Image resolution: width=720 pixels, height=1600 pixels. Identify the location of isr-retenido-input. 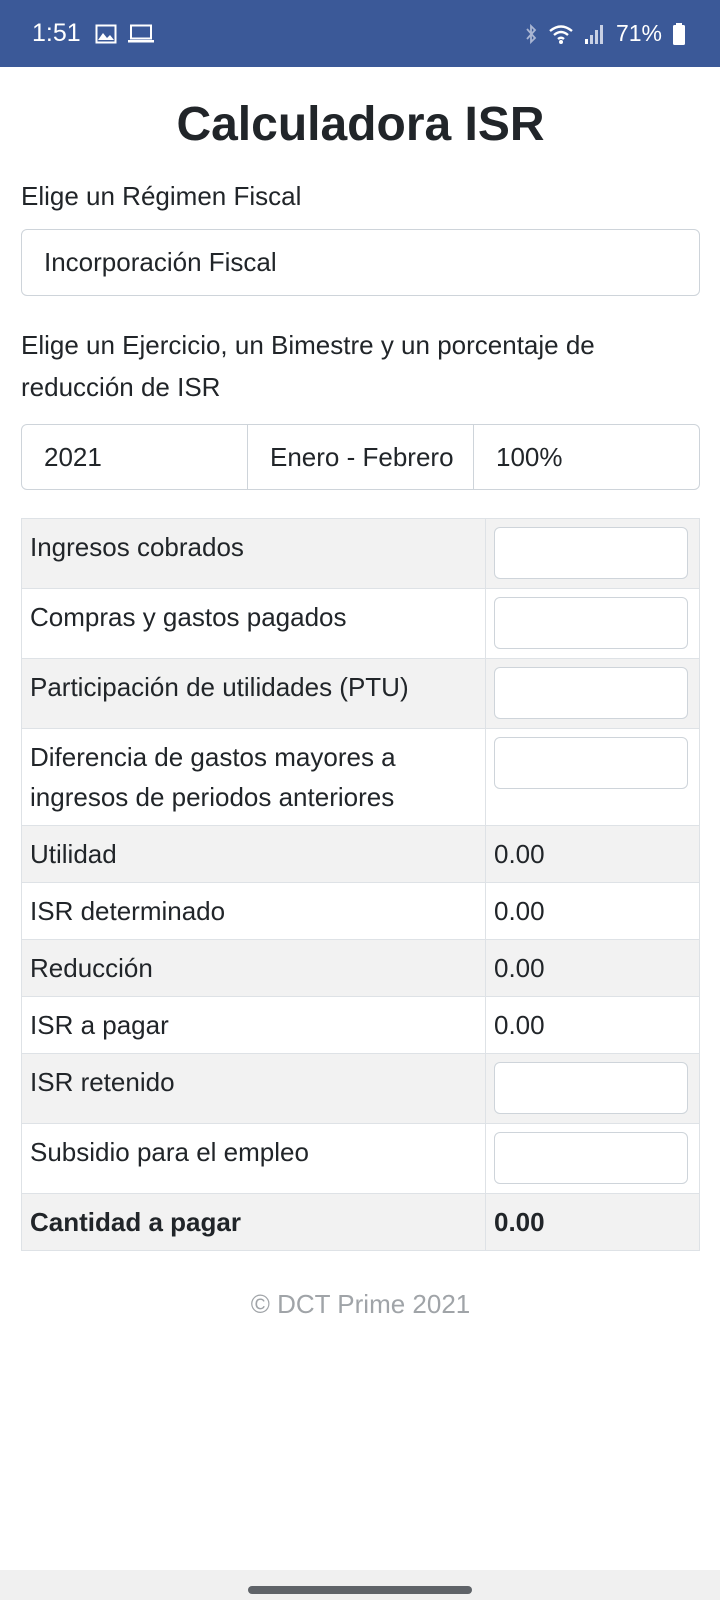
(591, 1088).